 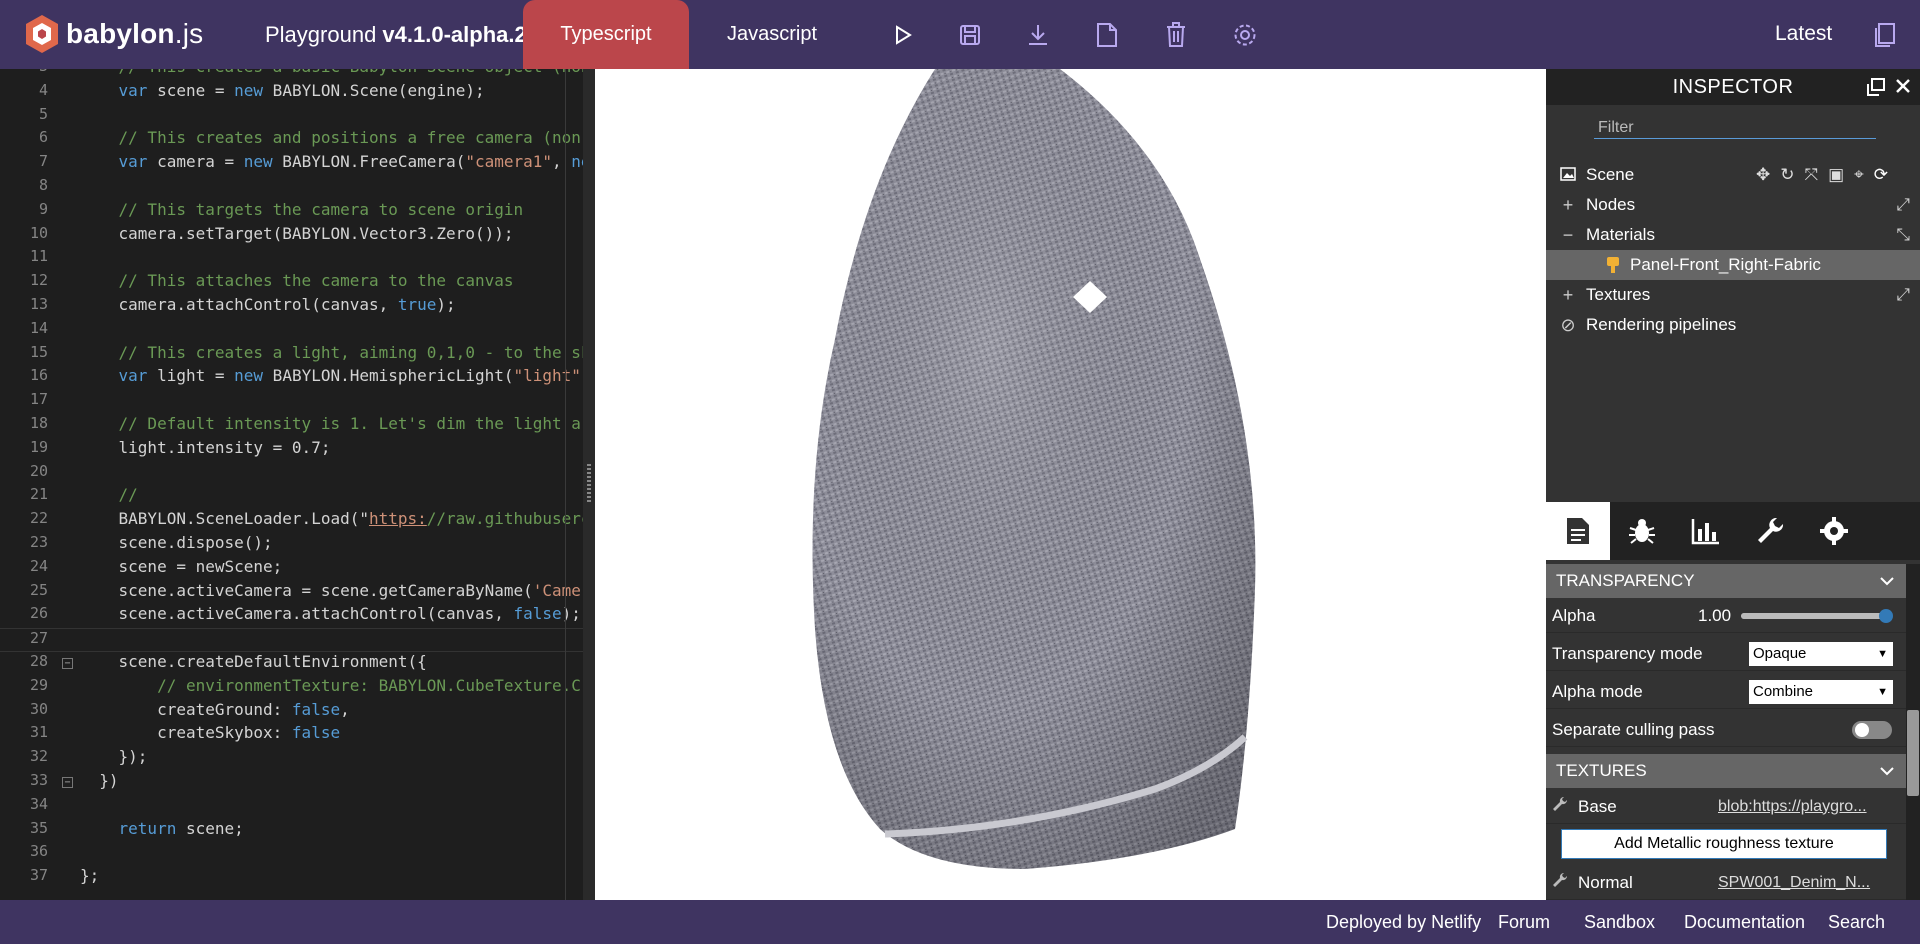 What do you see at coordinates (291, 402) in the screenshot?
I see `code-line: 17` at bounding box center [291, 402].